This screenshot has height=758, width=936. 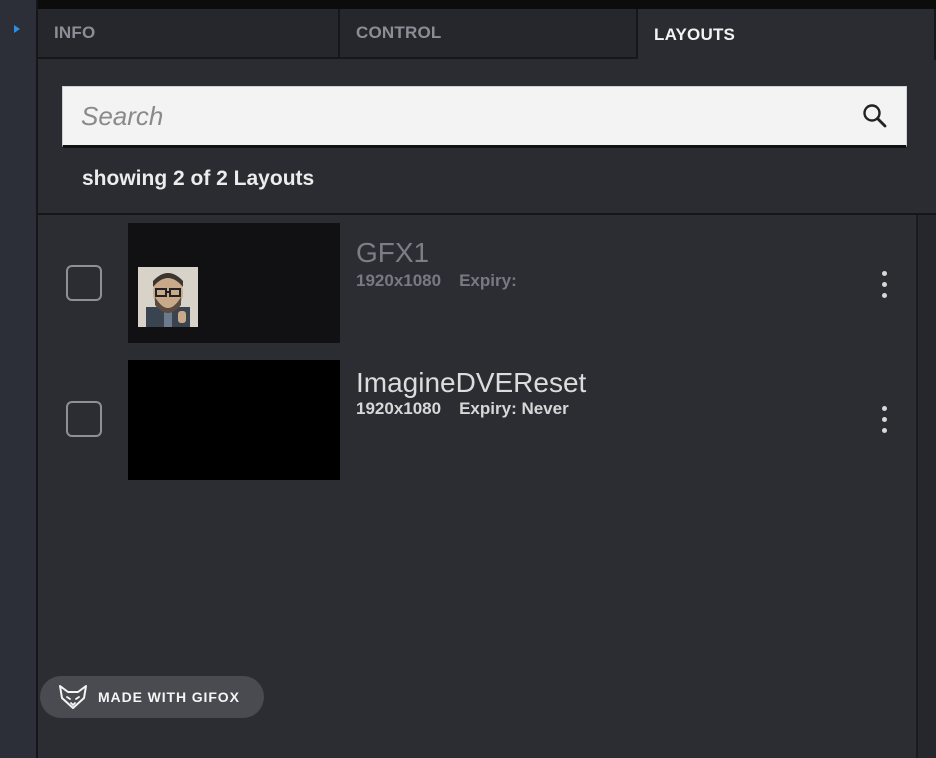 I want to click on layout-meta: 1920x1080 Expiry: Never, so click(x=462, y=409).